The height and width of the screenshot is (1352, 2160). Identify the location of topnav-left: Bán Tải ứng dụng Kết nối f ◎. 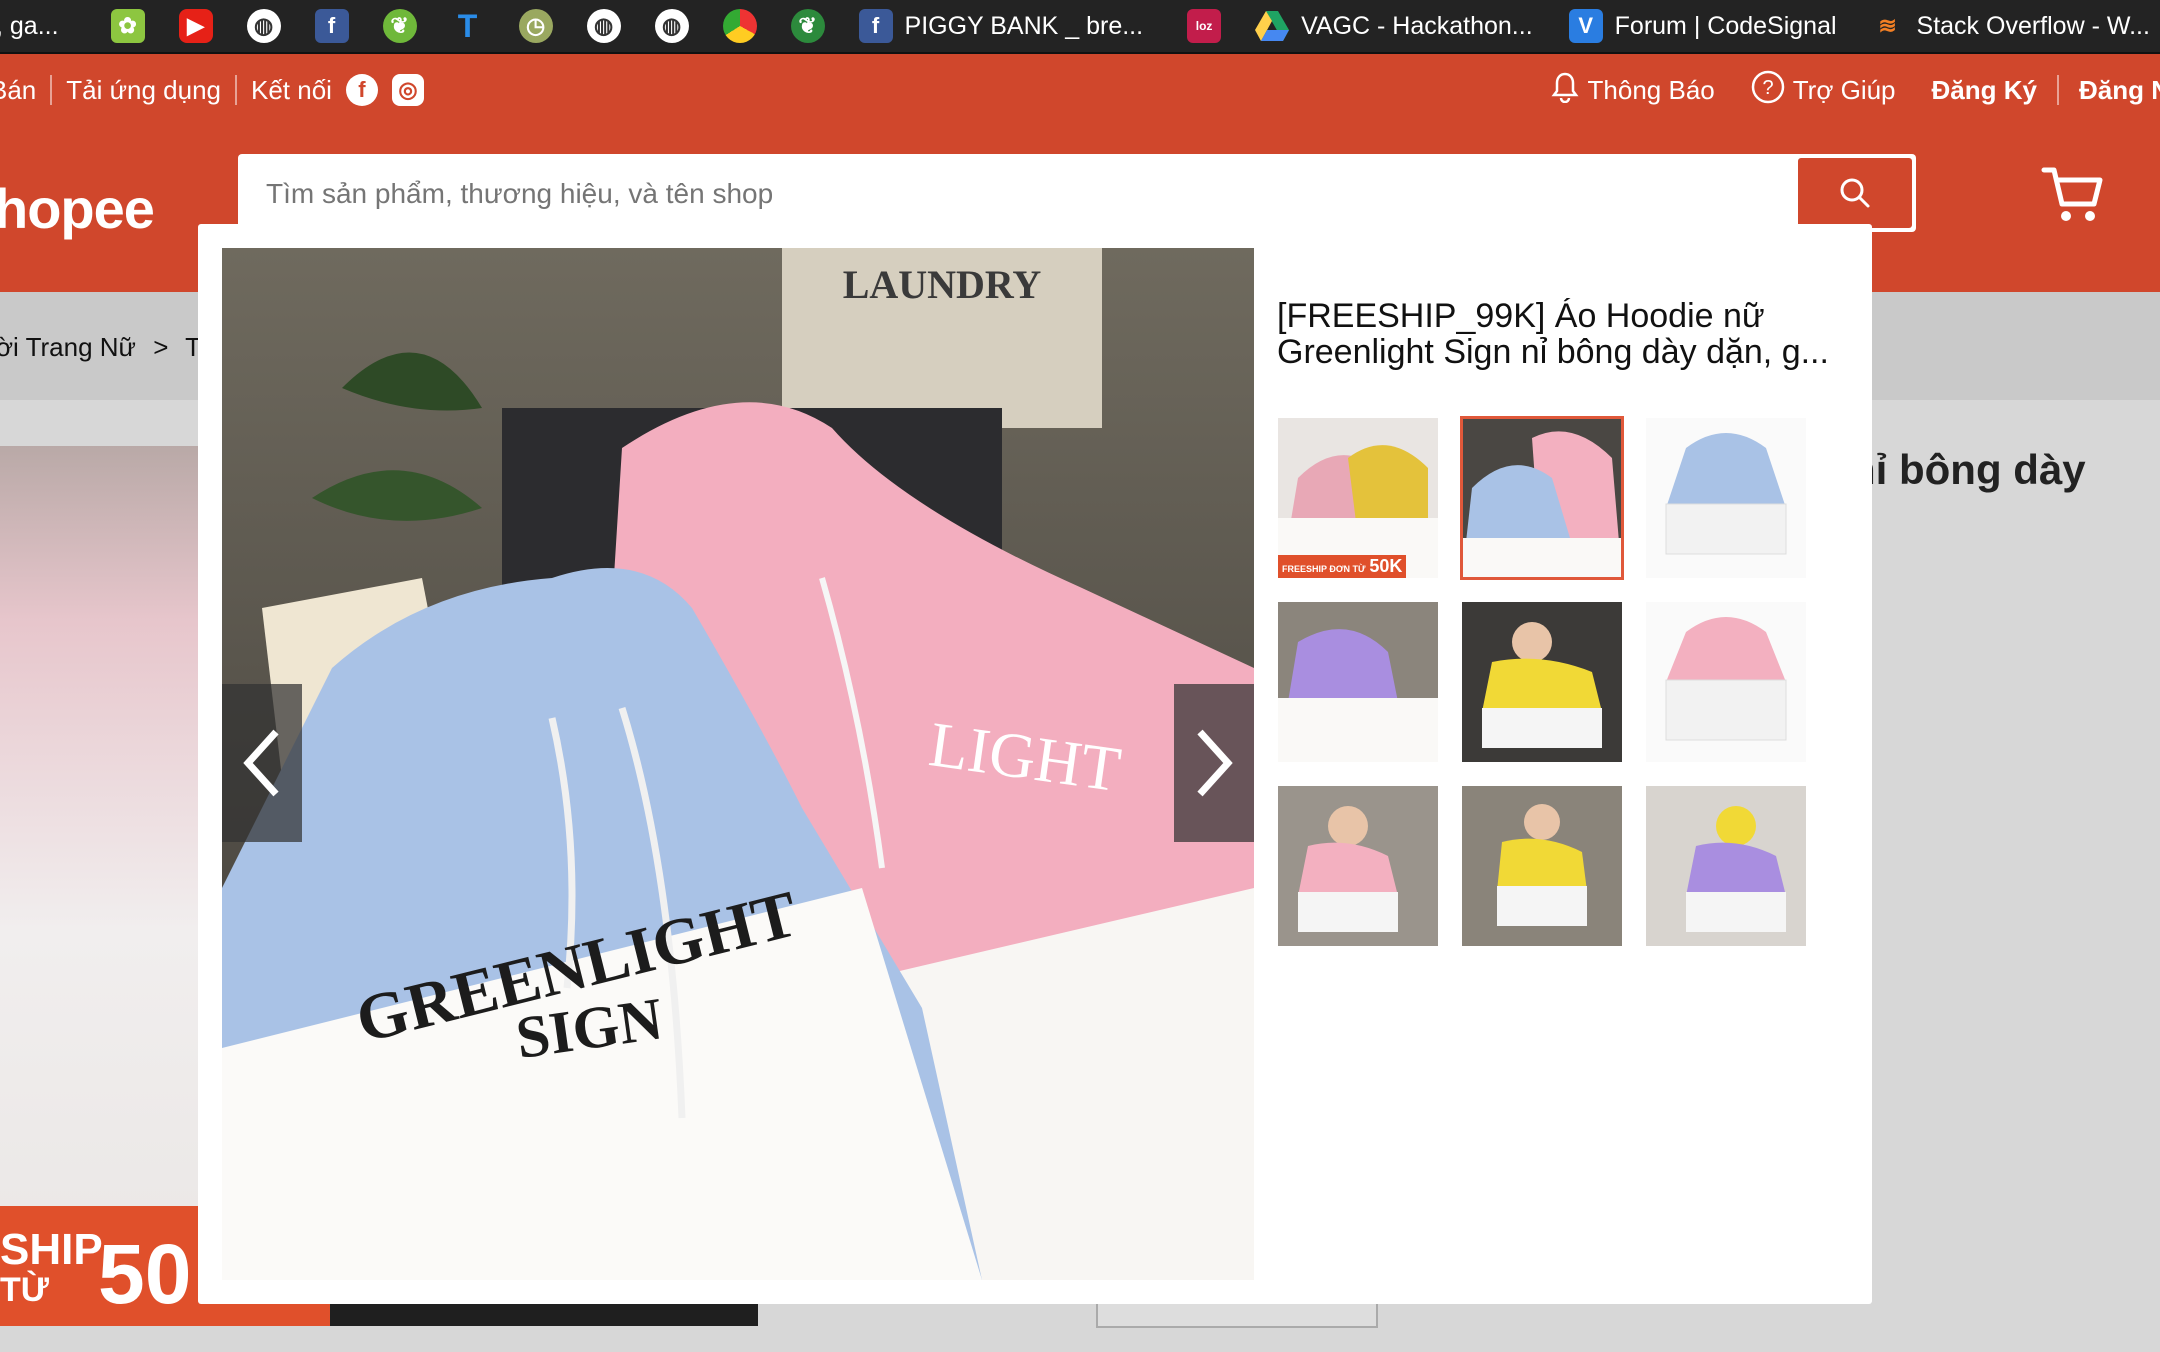
(212, 90).